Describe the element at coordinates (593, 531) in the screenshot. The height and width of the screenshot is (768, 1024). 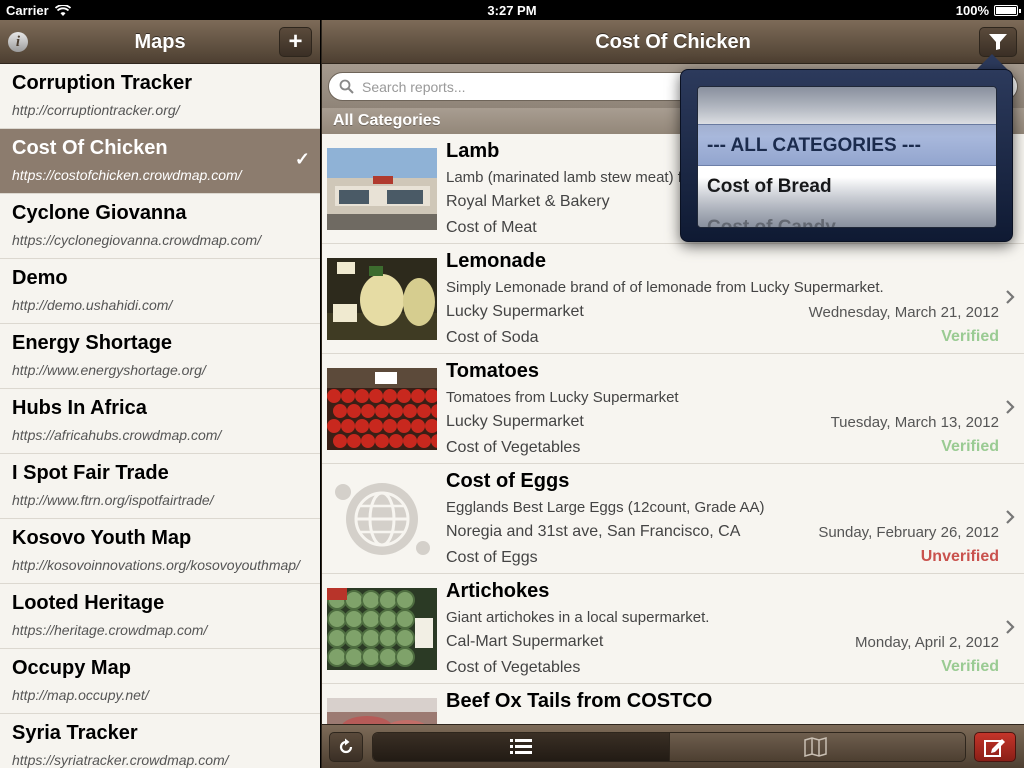
I see `report-location: Noregia and 31st ave, San Francisco, CA` at that location.